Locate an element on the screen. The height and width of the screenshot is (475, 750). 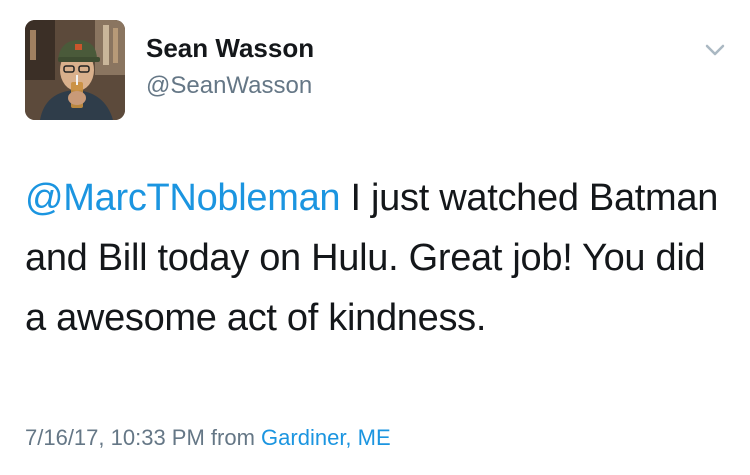
display-name: Sean Wasson is located at coordinates (230, 48).